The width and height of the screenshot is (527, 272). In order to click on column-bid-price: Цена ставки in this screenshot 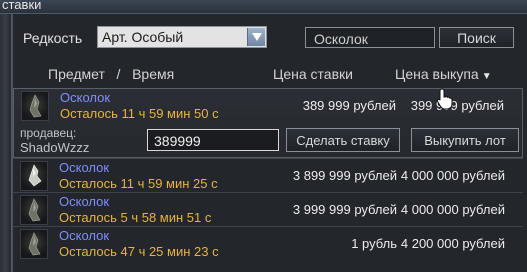, I will do `click(313, 74)`.